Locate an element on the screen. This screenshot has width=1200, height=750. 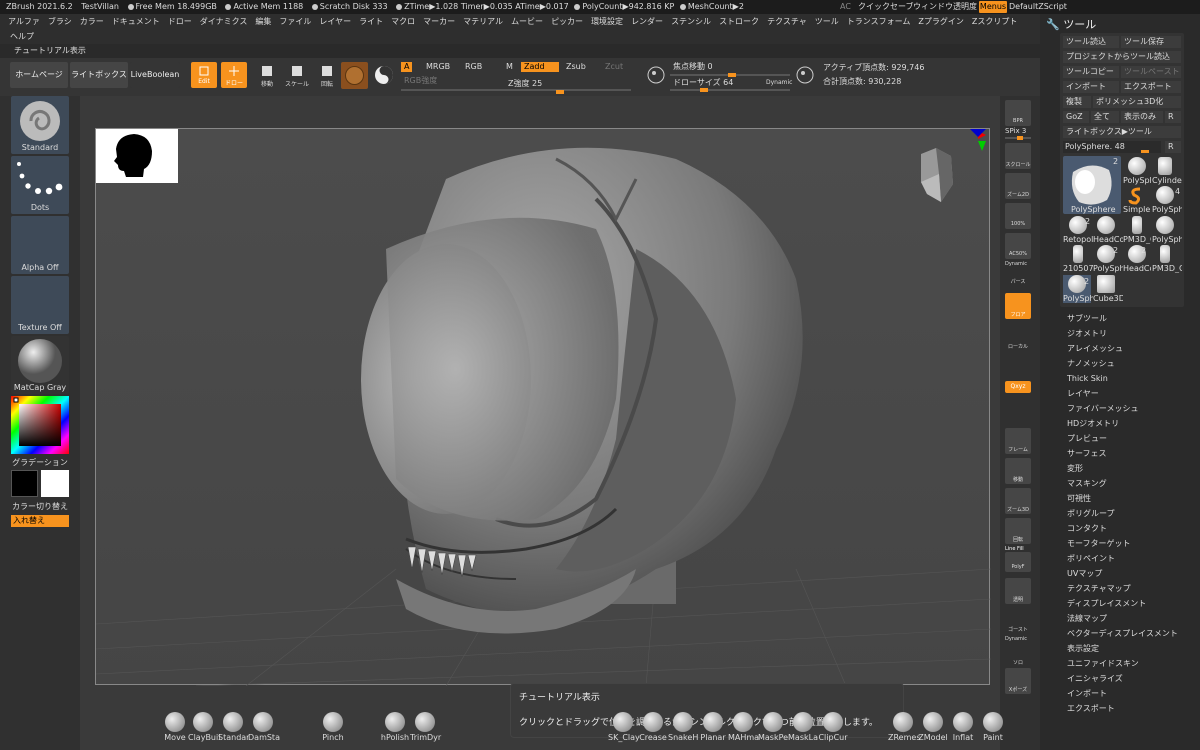
m-toggle: M is located at coordinates (509, 67).